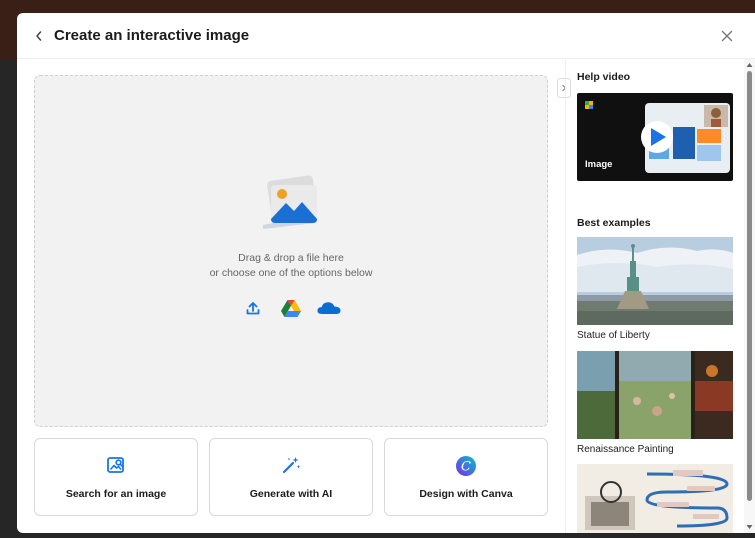 This screenshot has width=755, height=538. I want to click on svg-text: C, so click(466, 467).